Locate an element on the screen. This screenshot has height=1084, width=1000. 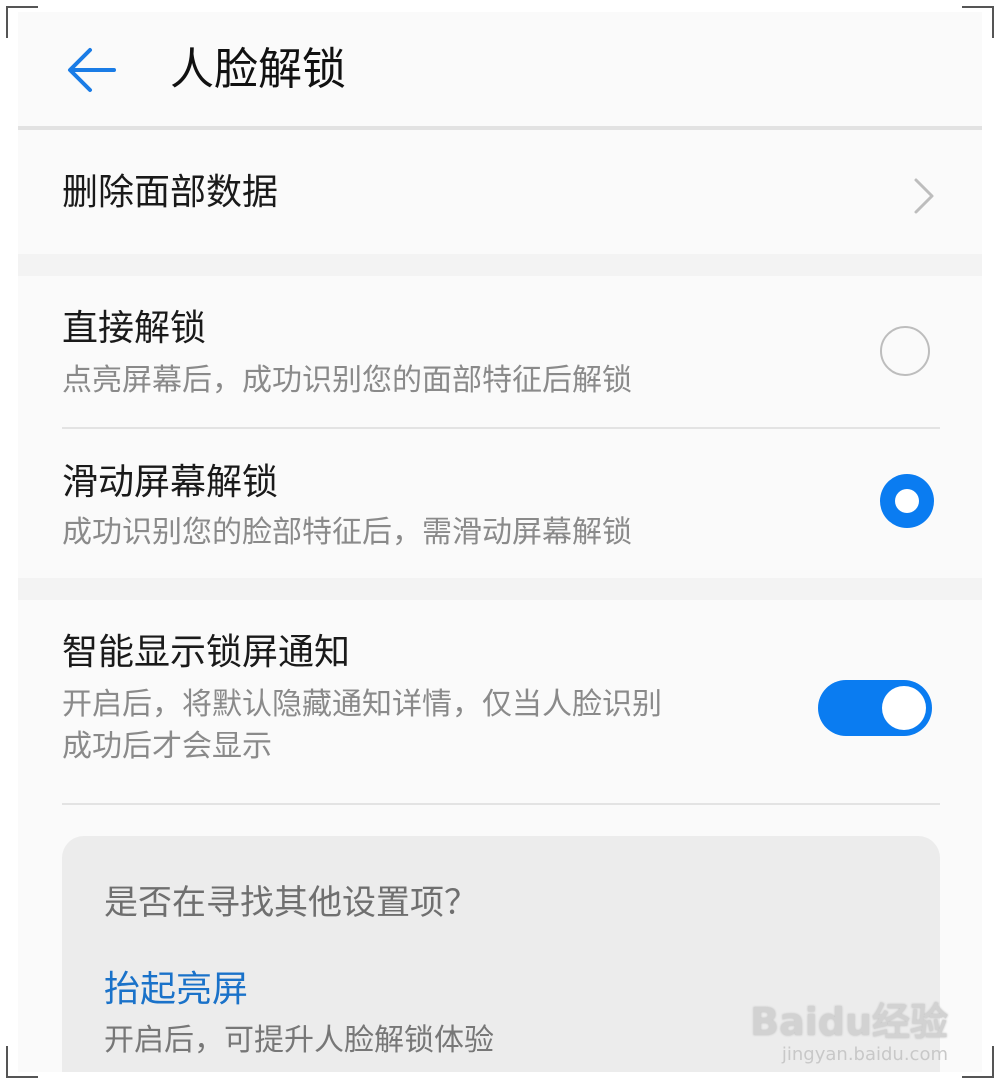
toggle-knob is located at coordinates (904, 708).